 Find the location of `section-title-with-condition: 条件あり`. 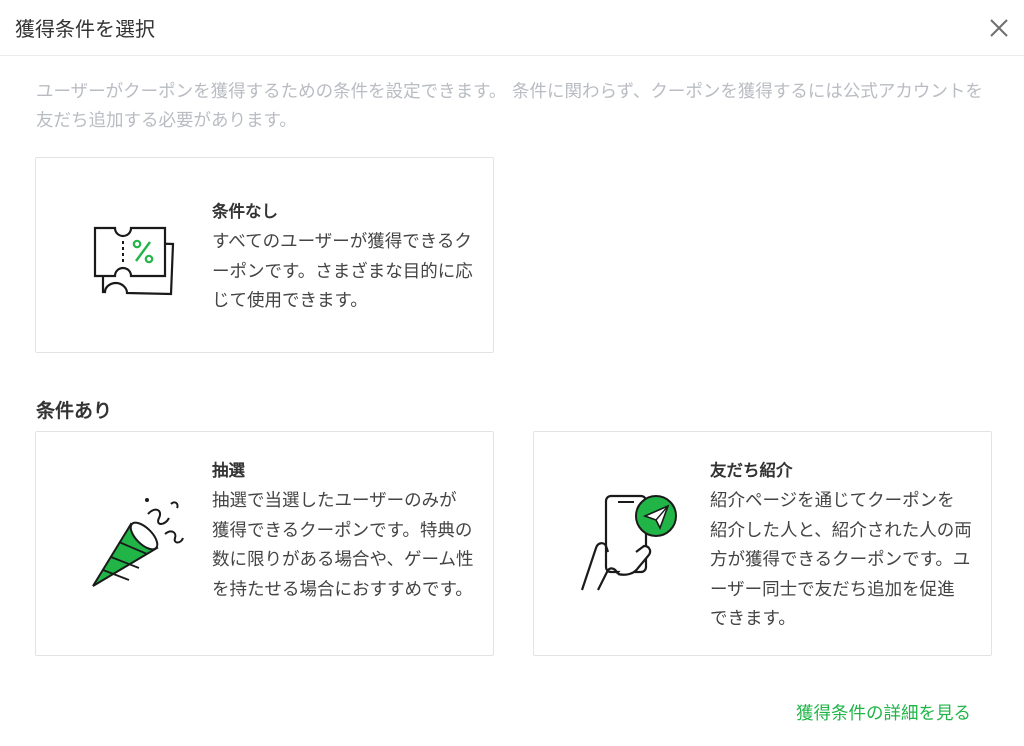

section-title-with-condition: 条件あり is located at coordinates (74, 411).